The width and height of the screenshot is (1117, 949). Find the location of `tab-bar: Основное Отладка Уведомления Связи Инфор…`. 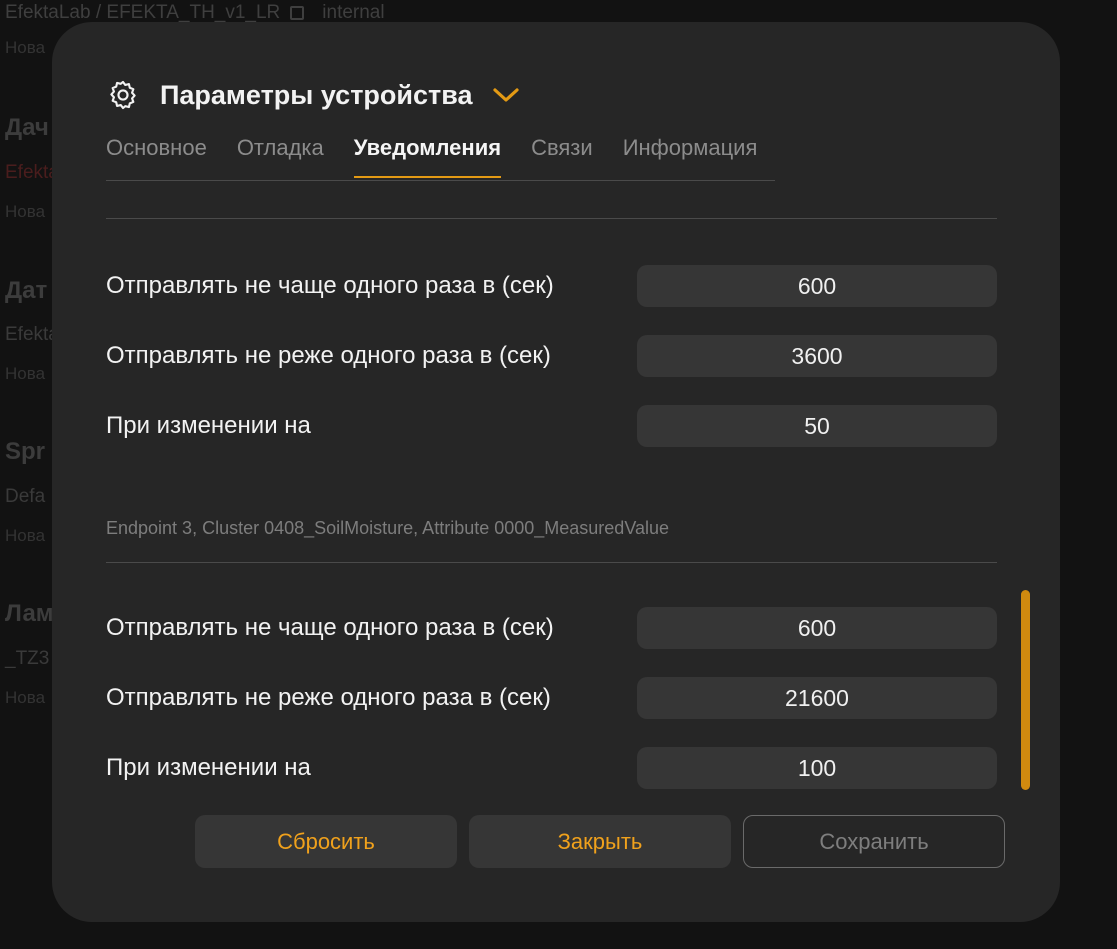

tab-bar: Основное Отладка Уведомления Связи Инфор… is located at coordinates (440, 156).